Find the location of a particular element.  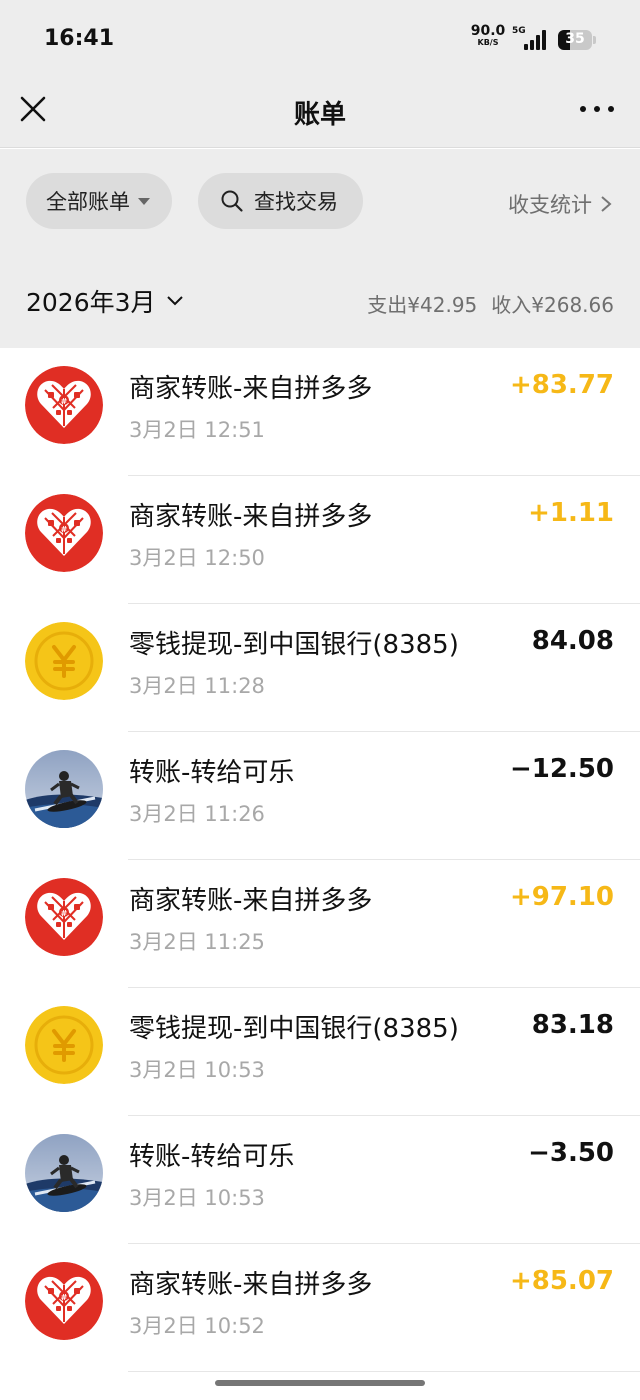

nav-bar: 账单 is located at coordinates (320, 113).